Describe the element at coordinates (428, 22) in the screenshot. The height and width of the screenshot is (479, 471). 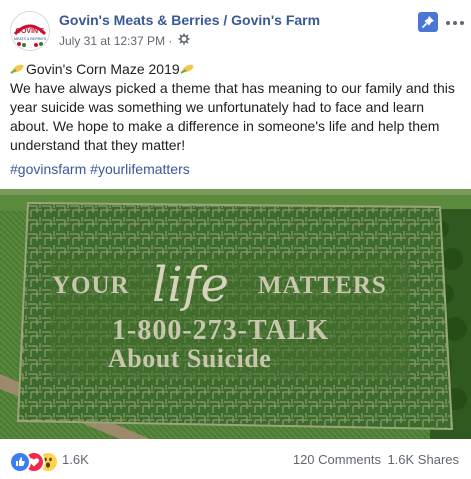
I see `pin-icon` at that location.